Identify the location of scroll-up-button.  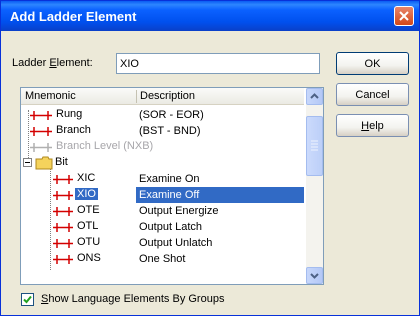
(314, 96).